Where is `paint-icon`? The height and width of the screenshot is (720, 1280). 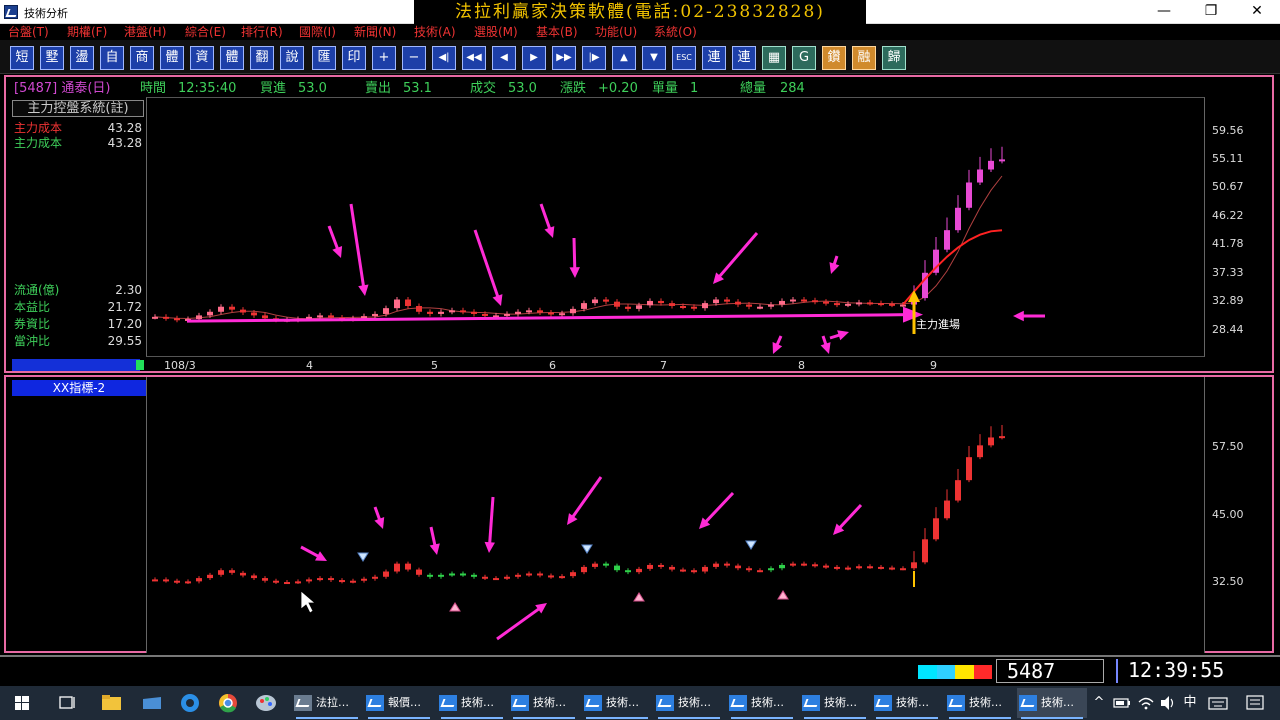 paint-icon is located at coordinates (266, 703).